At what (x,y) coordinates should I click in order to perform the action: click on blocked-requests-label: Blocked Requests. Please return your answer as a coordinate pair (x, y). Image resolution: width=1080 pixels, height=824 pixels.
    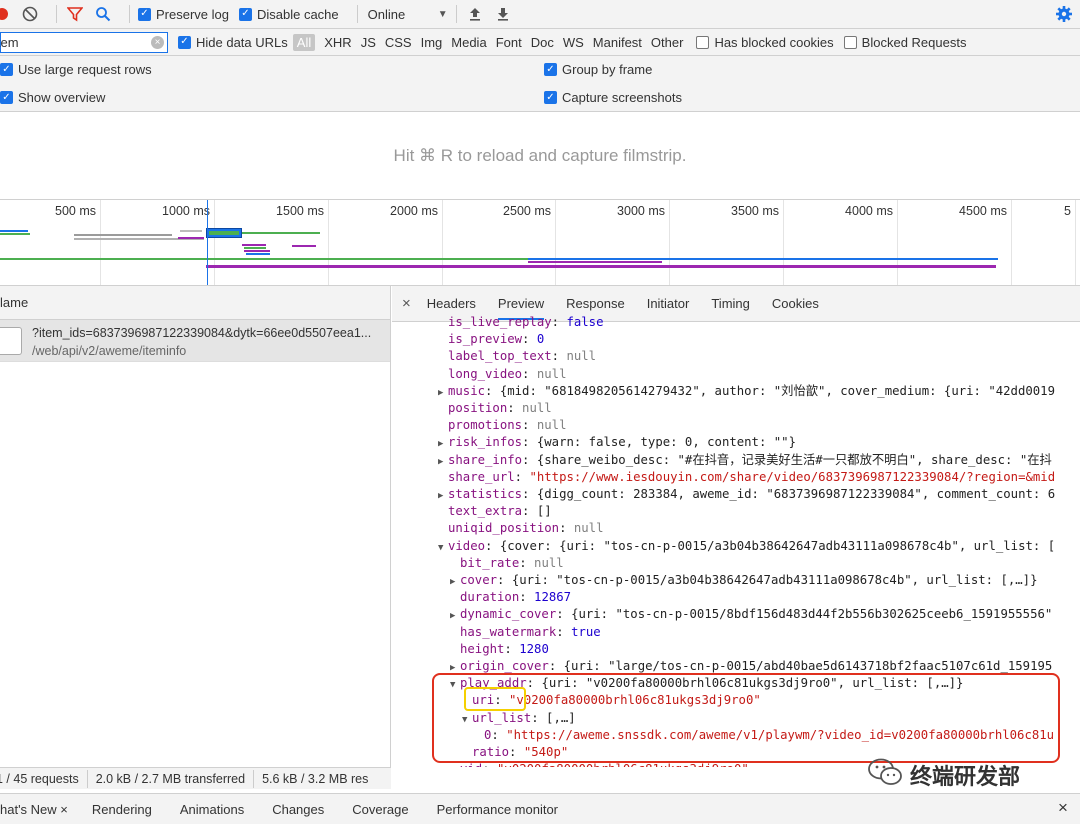
    Looking at the image, I should click on (914, 42).